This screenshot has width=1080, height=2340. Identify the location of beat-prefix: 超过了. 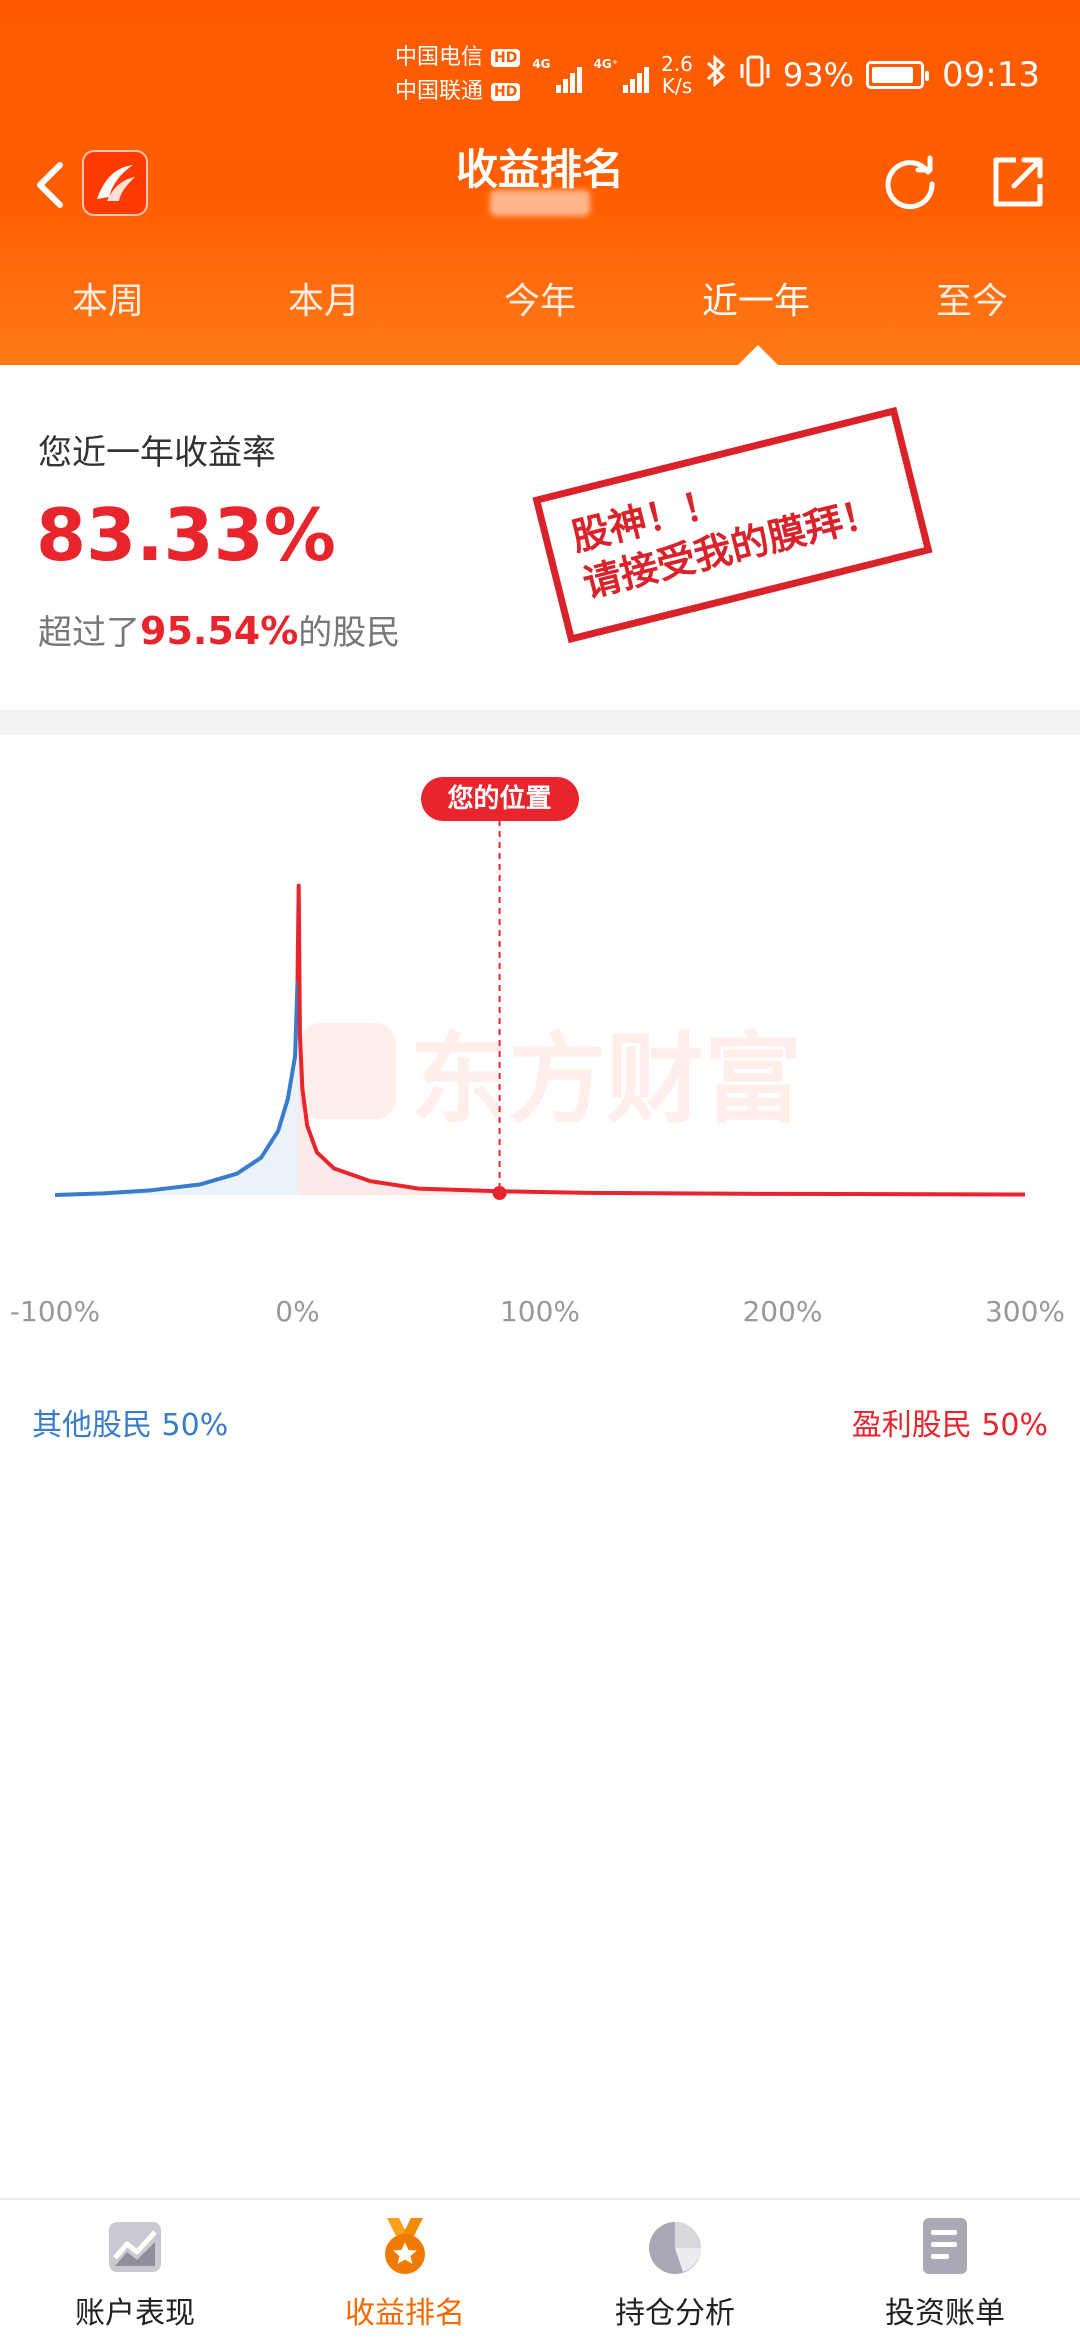
(89, 633).